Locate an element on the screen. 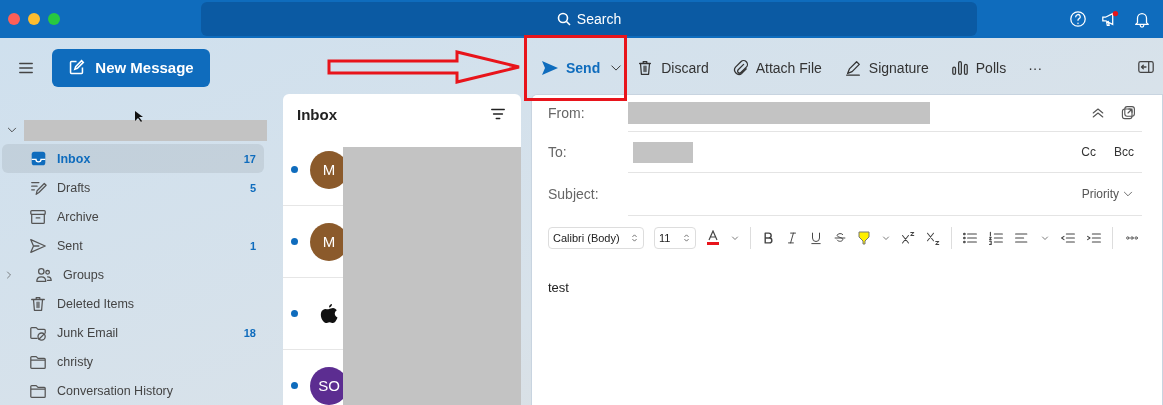 The height and width of the screenshot is (405, 1163). font-select: Calibri (Body) is located at coordinates (596, 238).